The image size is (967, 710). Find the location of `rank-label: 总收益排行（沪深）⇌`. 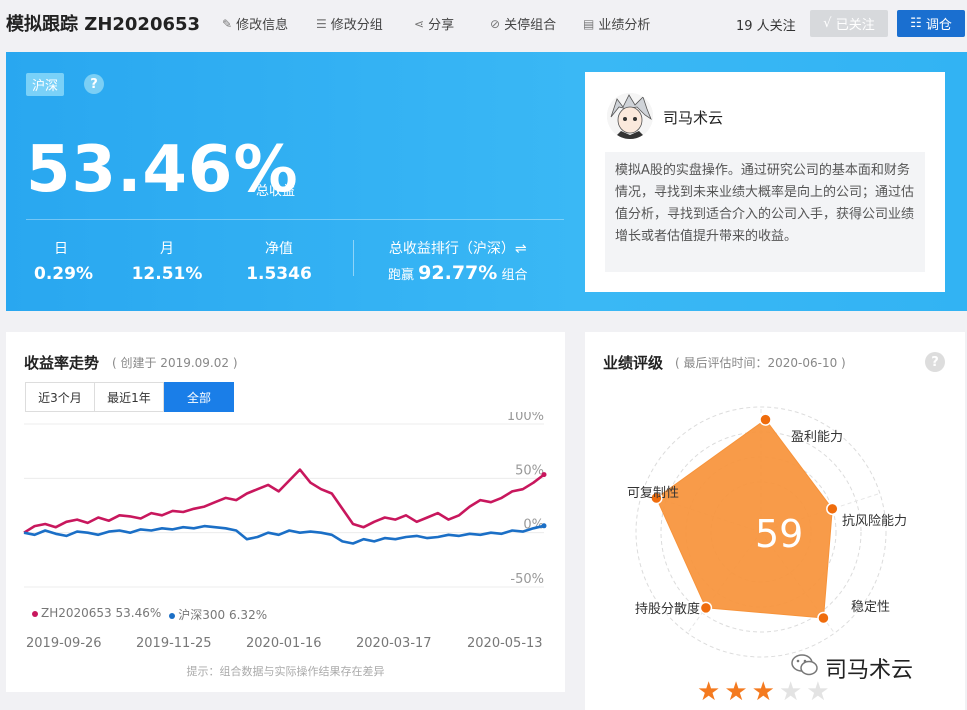

rank-label: 总收益排行（沪深）⇌ is located at coordinates (457, 249).